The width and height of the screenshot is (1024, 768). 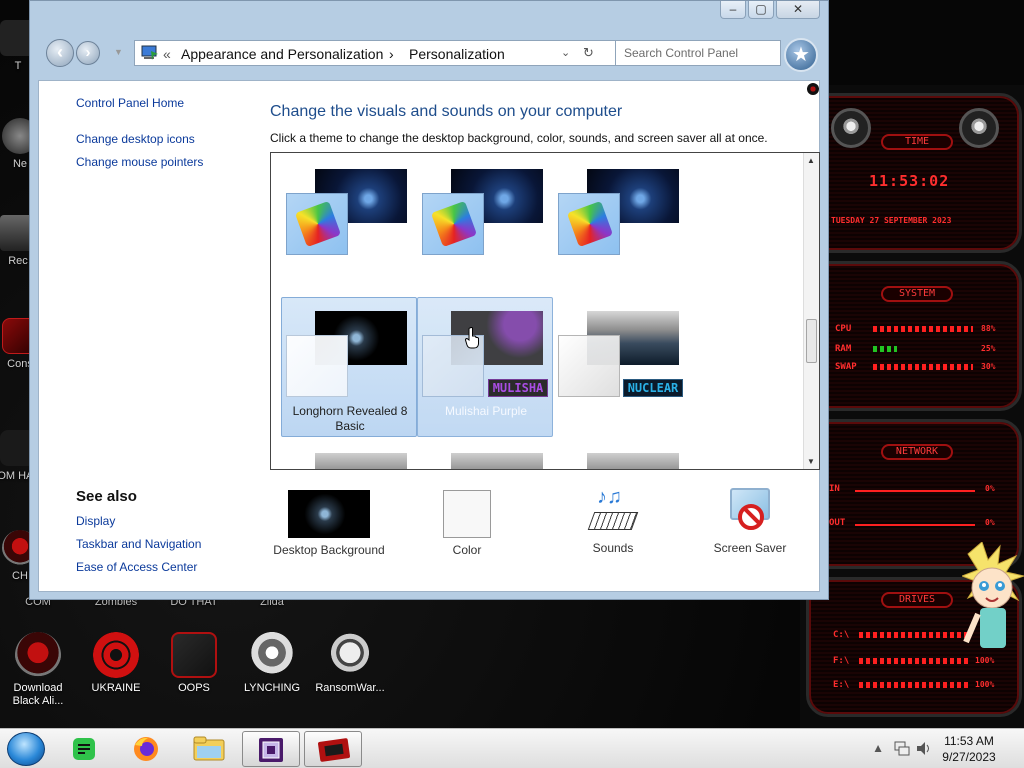 What do you see at coordinates (811, 160) in the screenshot?
I see `scroll-up-arrow-icon: ▲` at bounding box center [811, 160].